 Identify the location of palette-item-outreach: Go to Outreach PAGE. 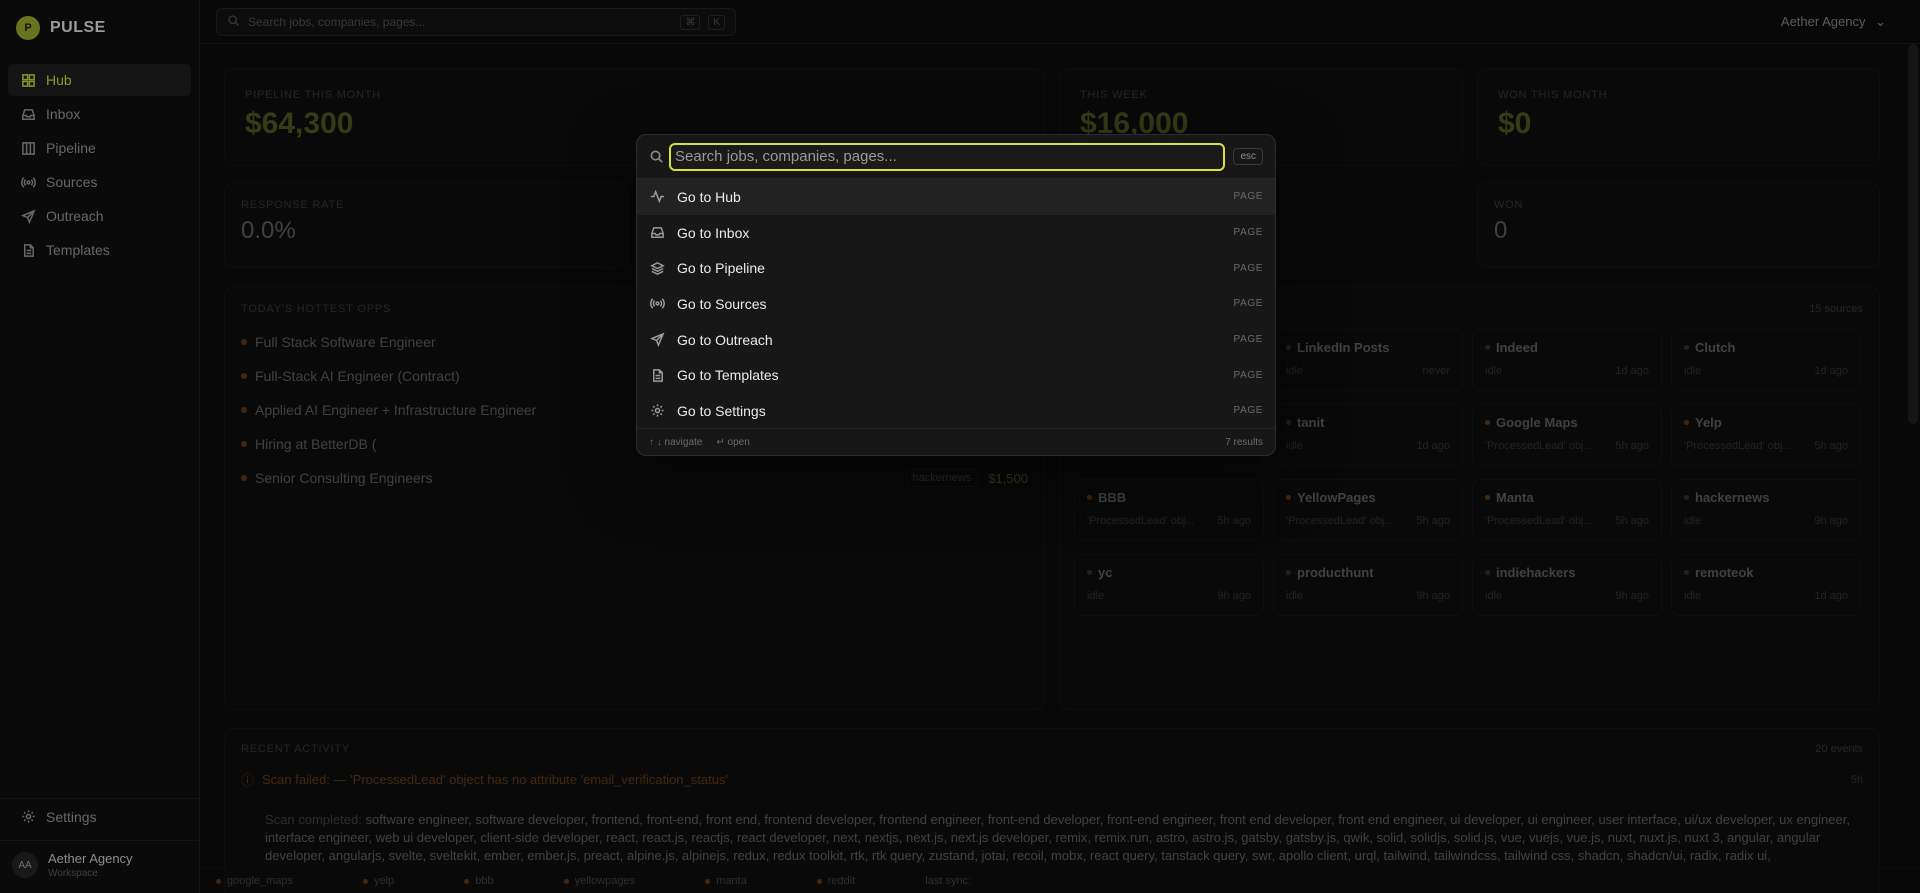
(956, 340).